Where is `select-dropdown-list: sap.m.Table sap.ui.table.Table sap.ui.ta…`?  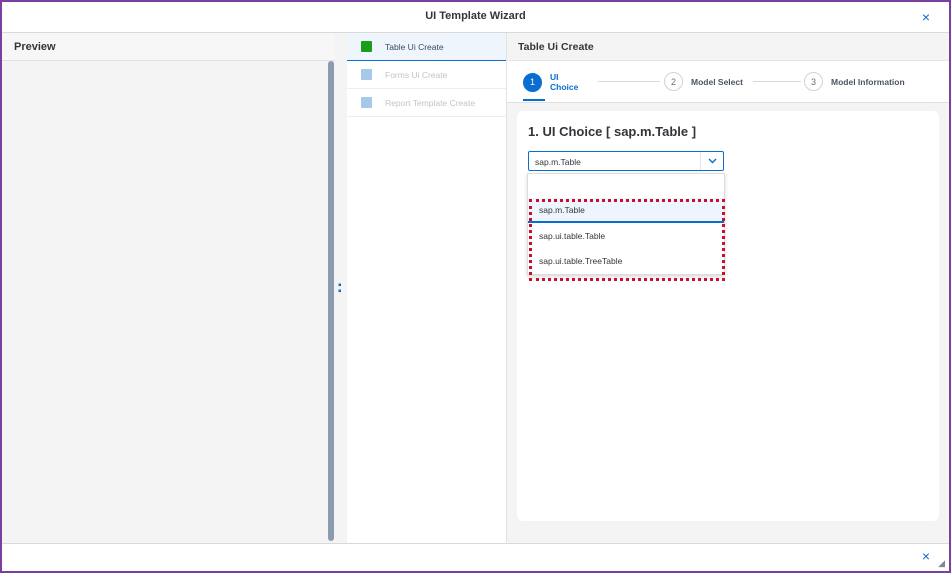
select-dropdown-list: sap.m.Table sap.ui.table.Table sap.ui.ta… is located at coordinates (626, 224).